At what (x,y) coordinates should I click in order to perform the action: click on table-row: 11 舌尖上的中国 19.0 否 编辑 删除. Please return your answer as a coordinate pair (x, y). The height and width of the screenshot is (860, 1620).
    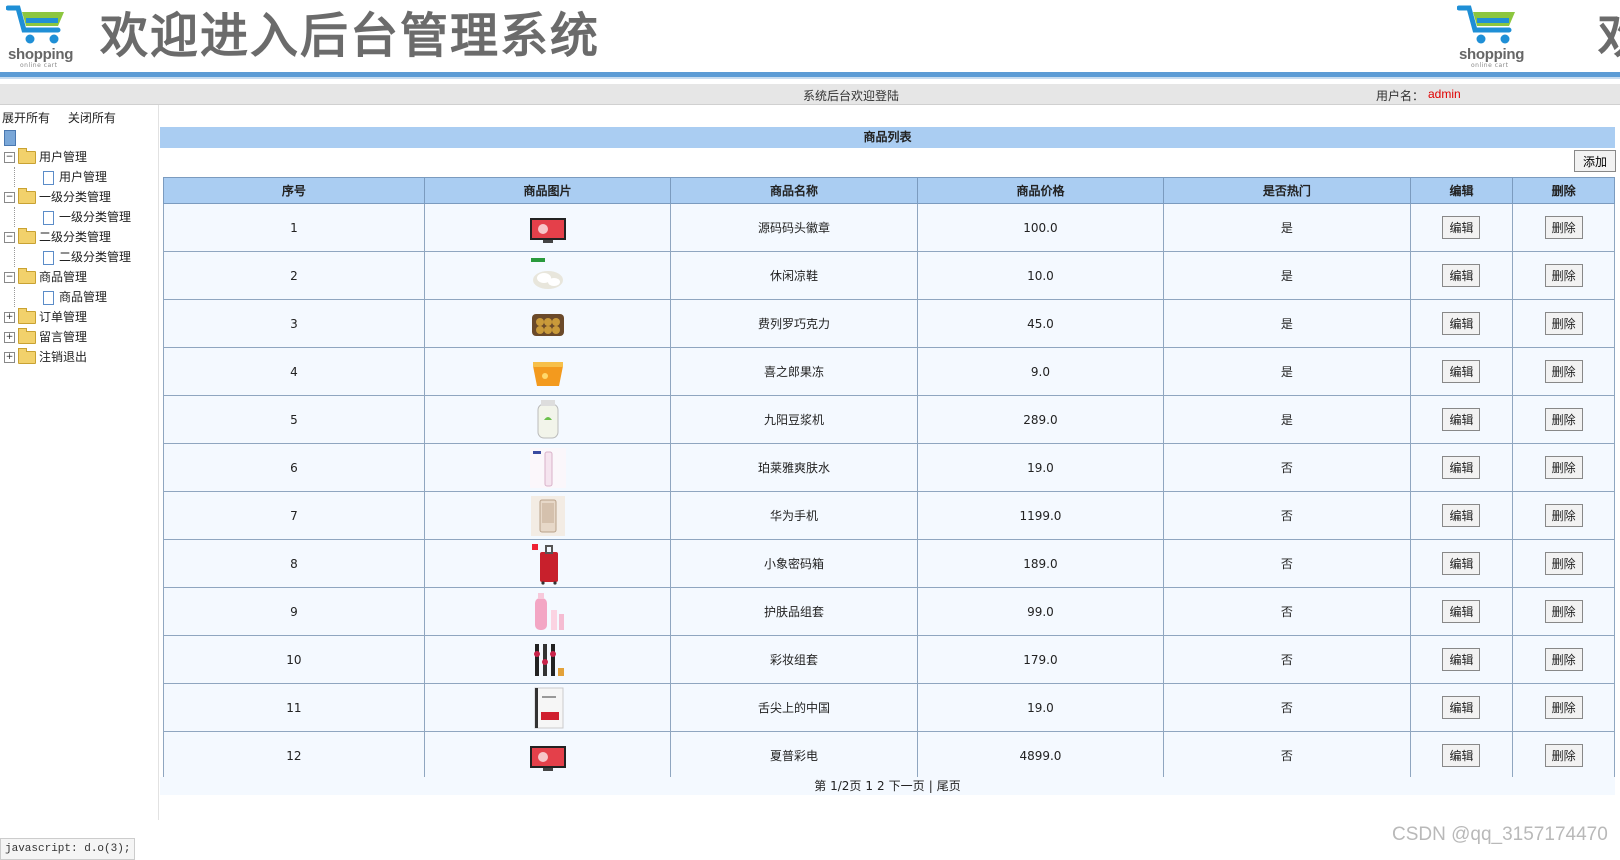
    Looking at the image, I should click on (889, 707).